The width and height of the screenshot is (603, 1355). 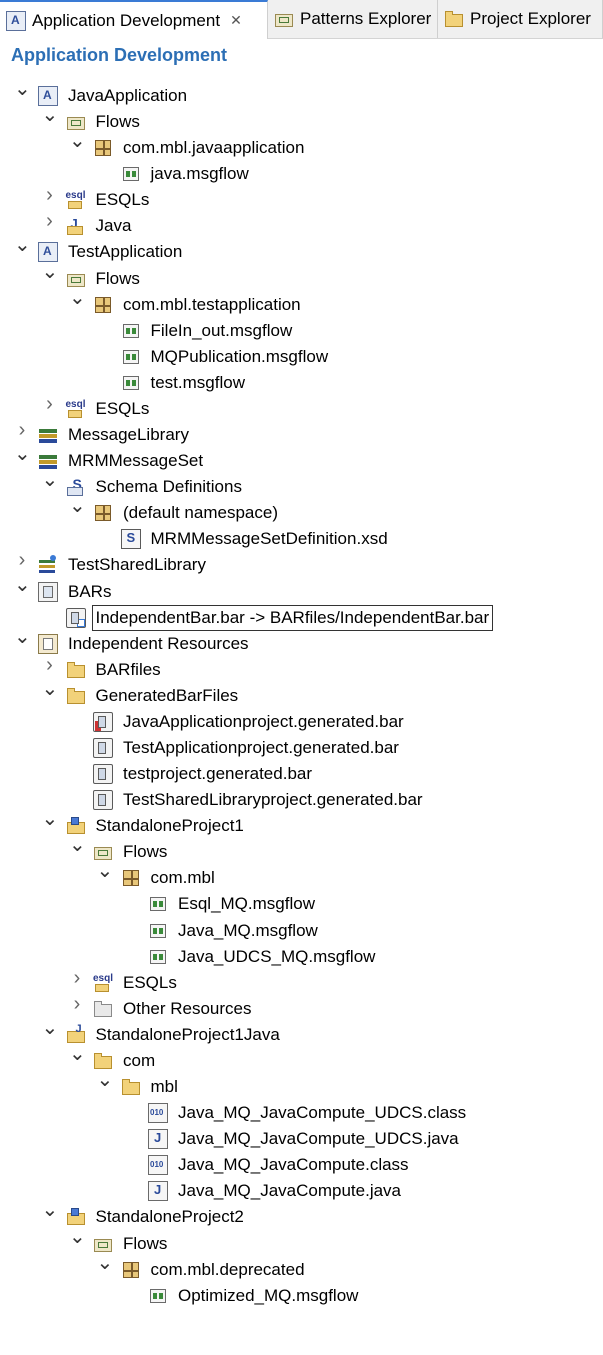 What do you see at coordinates (301, 250) in the screenshot?
I see `tree-item: ⌄ TestApplication` at bounding box center [301, 250].